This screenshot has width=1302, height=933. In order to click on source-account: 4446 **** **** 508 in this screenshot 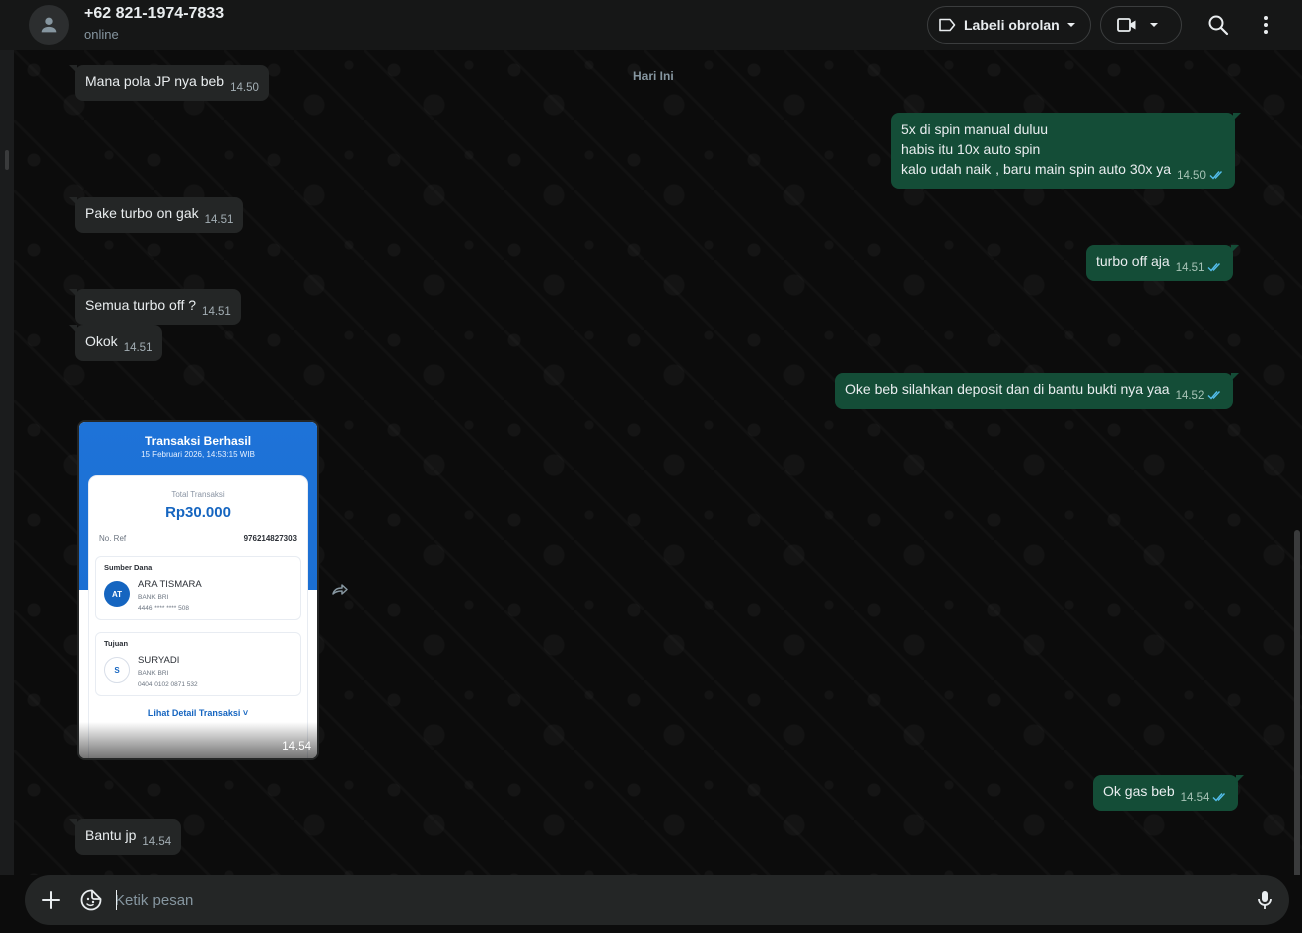, I will do `click(163, 608)`.